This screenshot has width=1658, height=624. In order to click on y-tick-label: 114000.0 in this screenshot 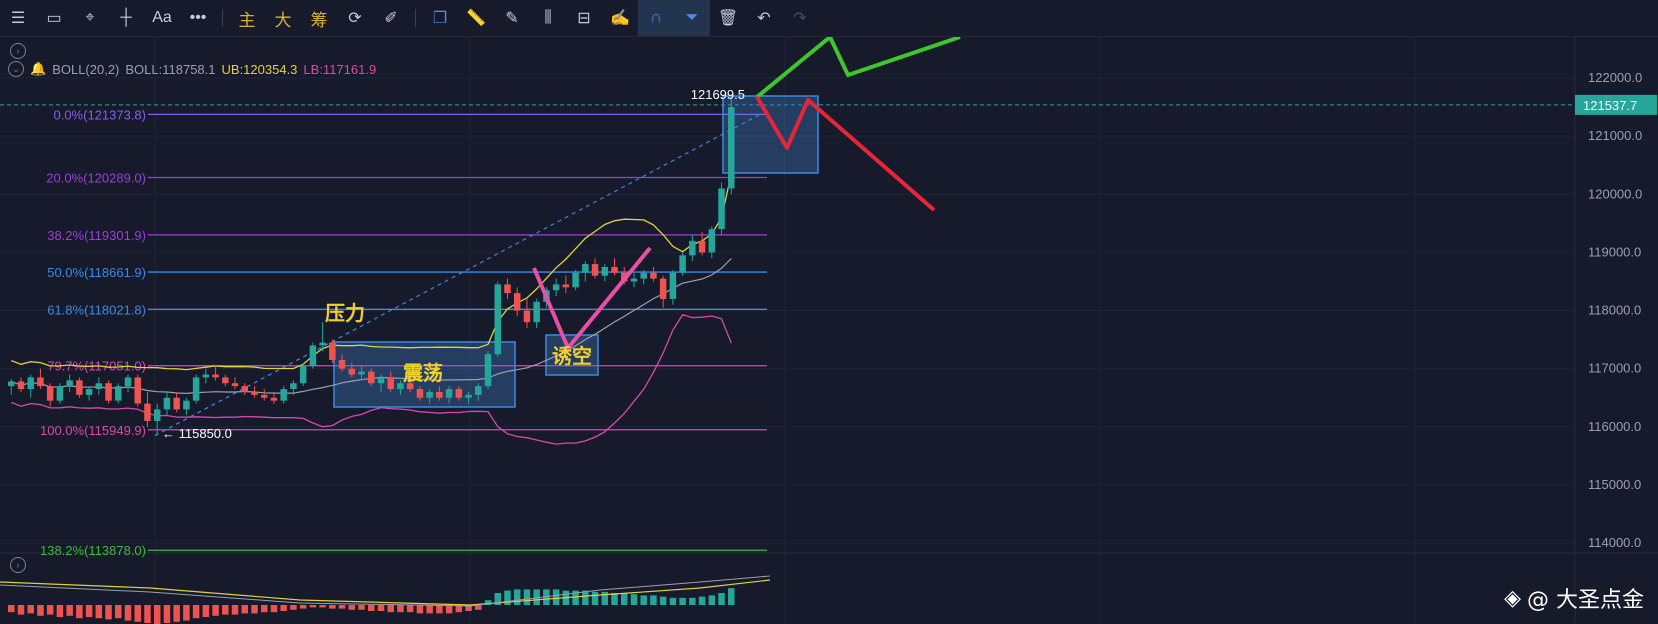, I will do `click(1614, 542)`.